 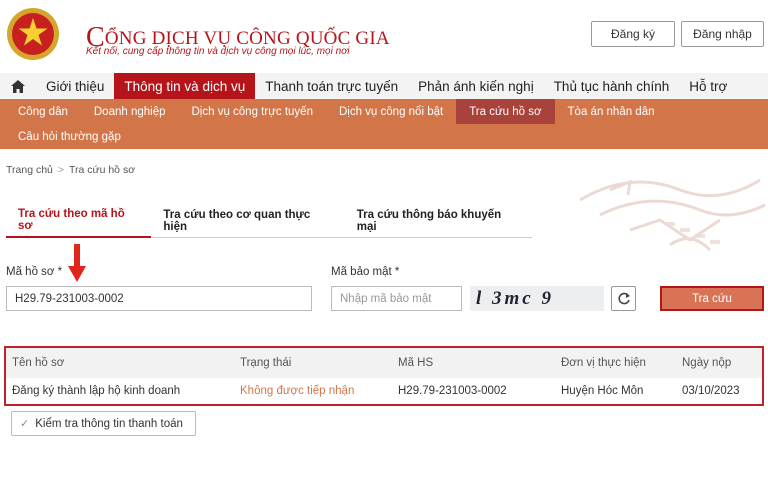 I want to click on nav-item-gioi-thieu: Giới thiệu, so click(x=75, y=86).